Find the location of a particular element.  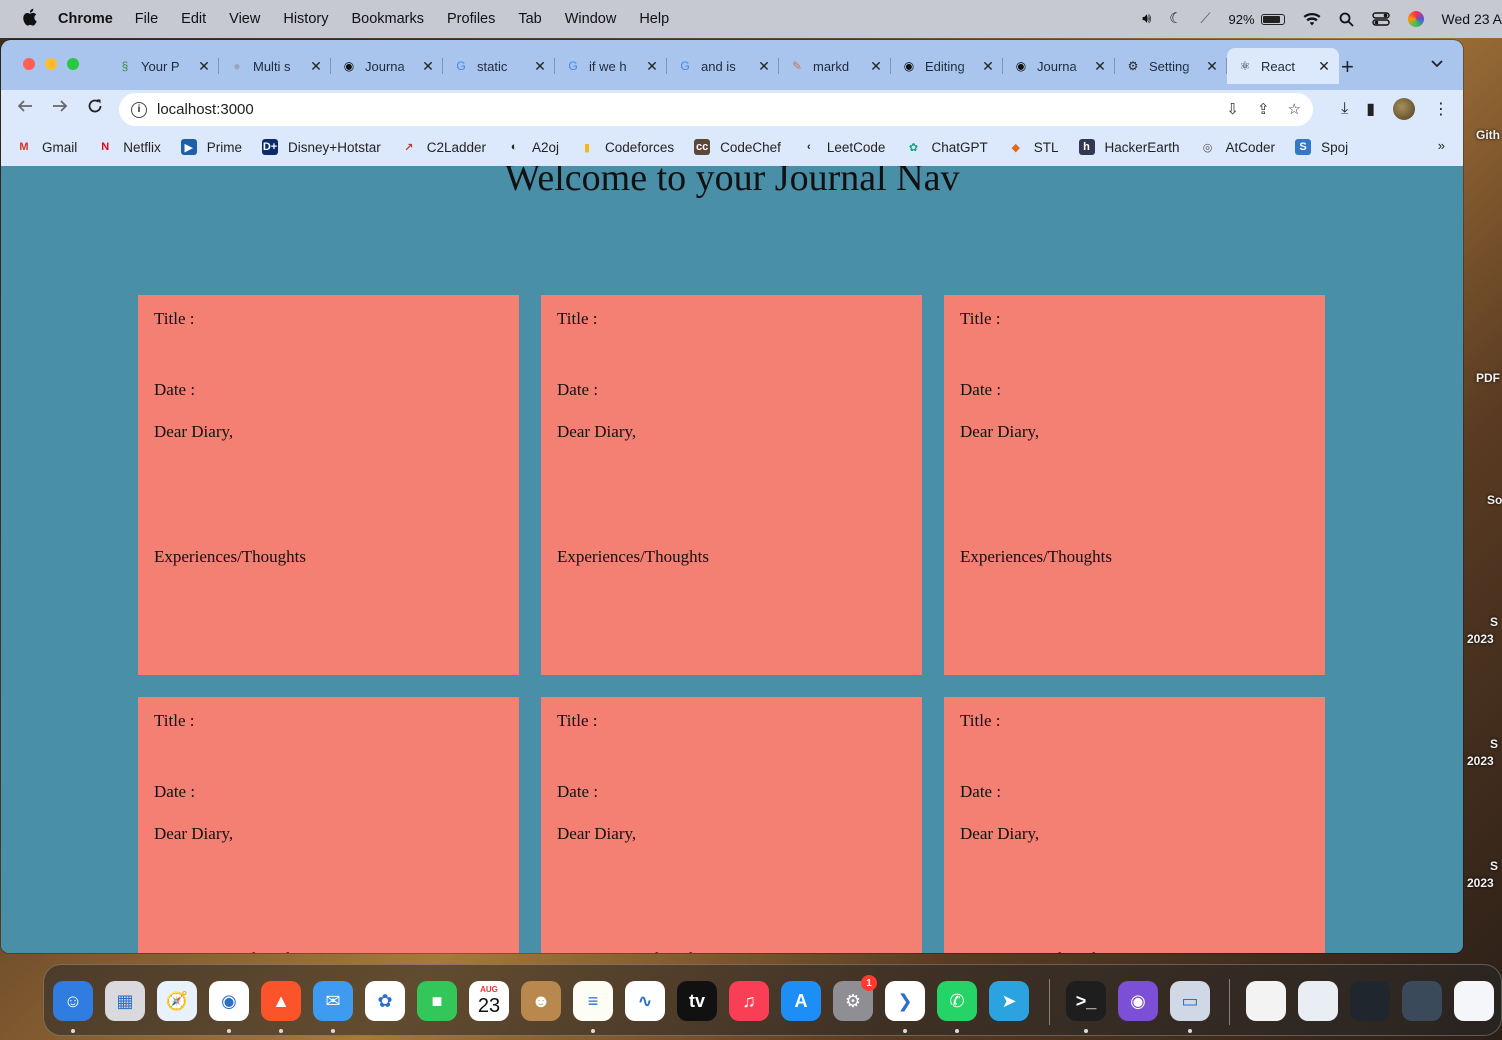

mail-icon: ✉ is located at coordinates (333, 1001).